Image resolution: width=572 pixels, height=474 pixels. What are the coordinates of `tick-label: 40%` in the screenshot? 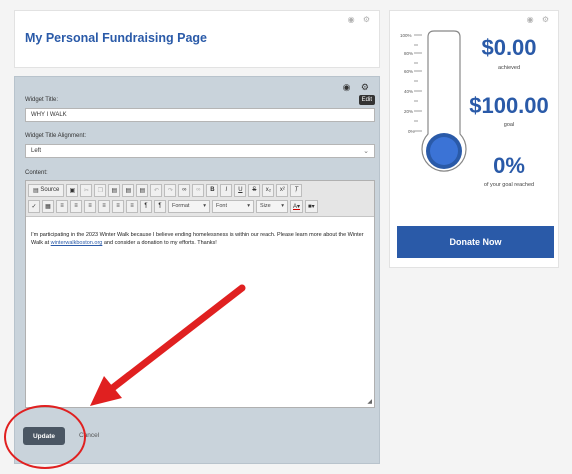 It's located at (408, 91).